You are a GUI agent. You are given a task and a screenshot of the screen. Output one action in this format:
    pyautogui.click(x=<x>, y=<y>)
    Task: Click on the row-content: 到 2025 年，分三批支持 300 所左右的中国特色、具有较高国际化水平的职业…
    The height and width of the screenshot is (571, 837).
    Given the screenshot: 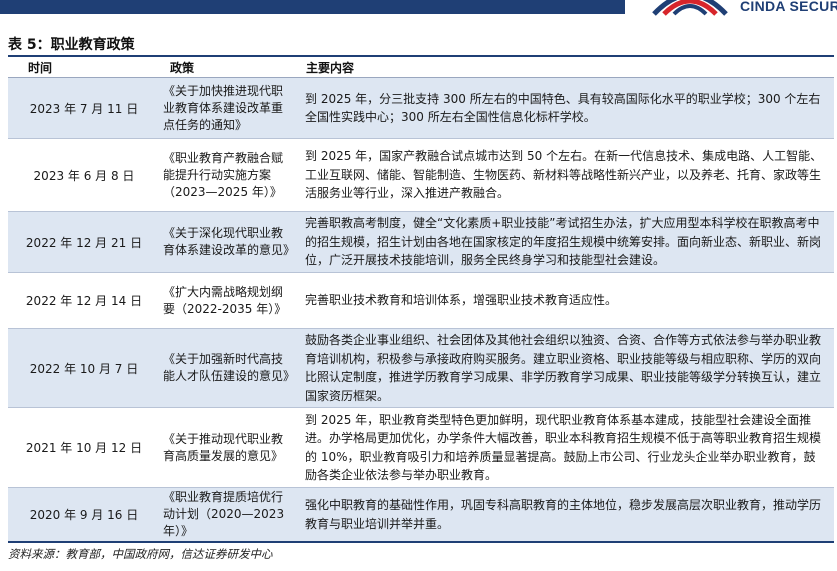 What is the action you would take?
    pyautogui.click(x=563, y=108)
    